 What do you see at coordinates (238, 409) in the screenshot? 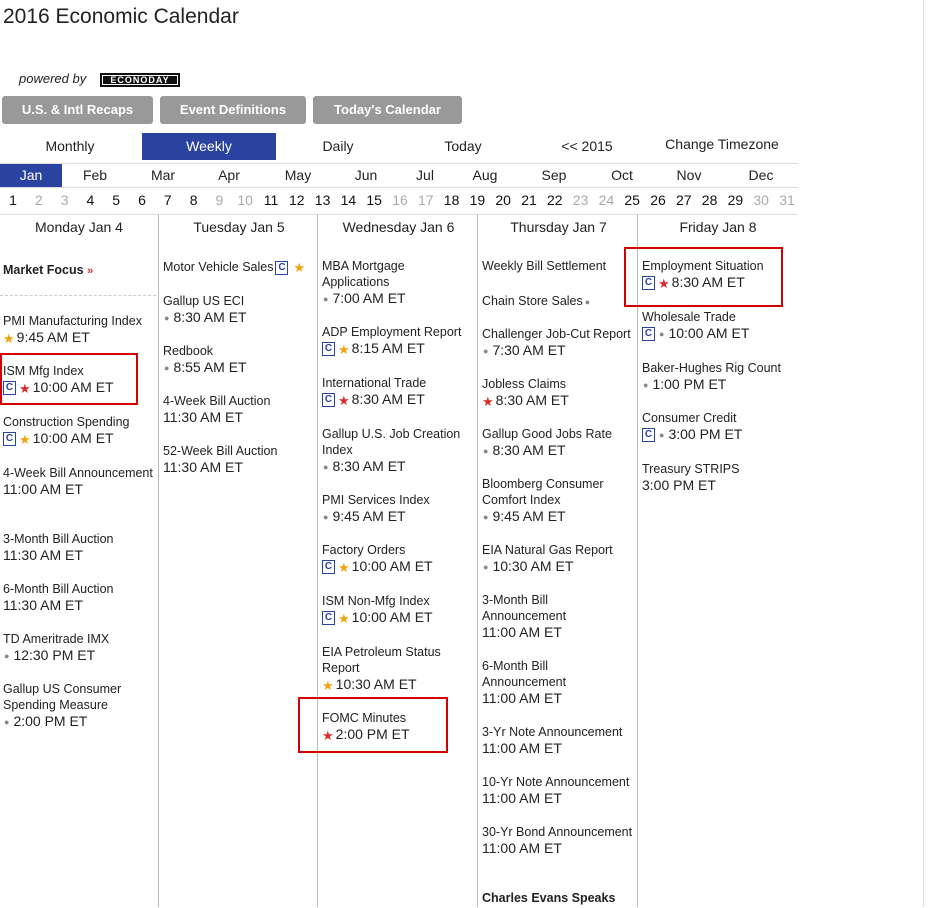
I see `calendar-event: 4-Week Bill Auction 11:30 AM ET` at bounding box center [238, 409].